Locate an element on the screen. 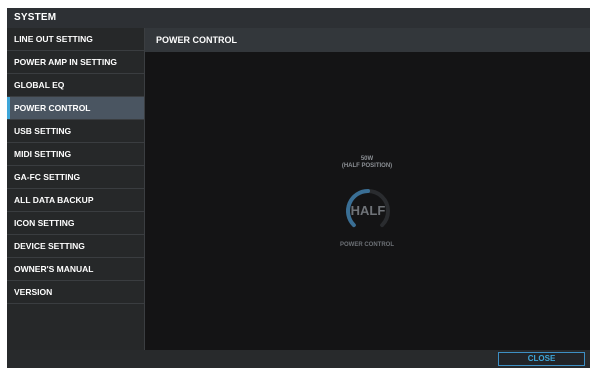 This screenshot has width=595, height=368. power-value-readout: 50W (HALF POSITION) is located at coordinates (367, 163).